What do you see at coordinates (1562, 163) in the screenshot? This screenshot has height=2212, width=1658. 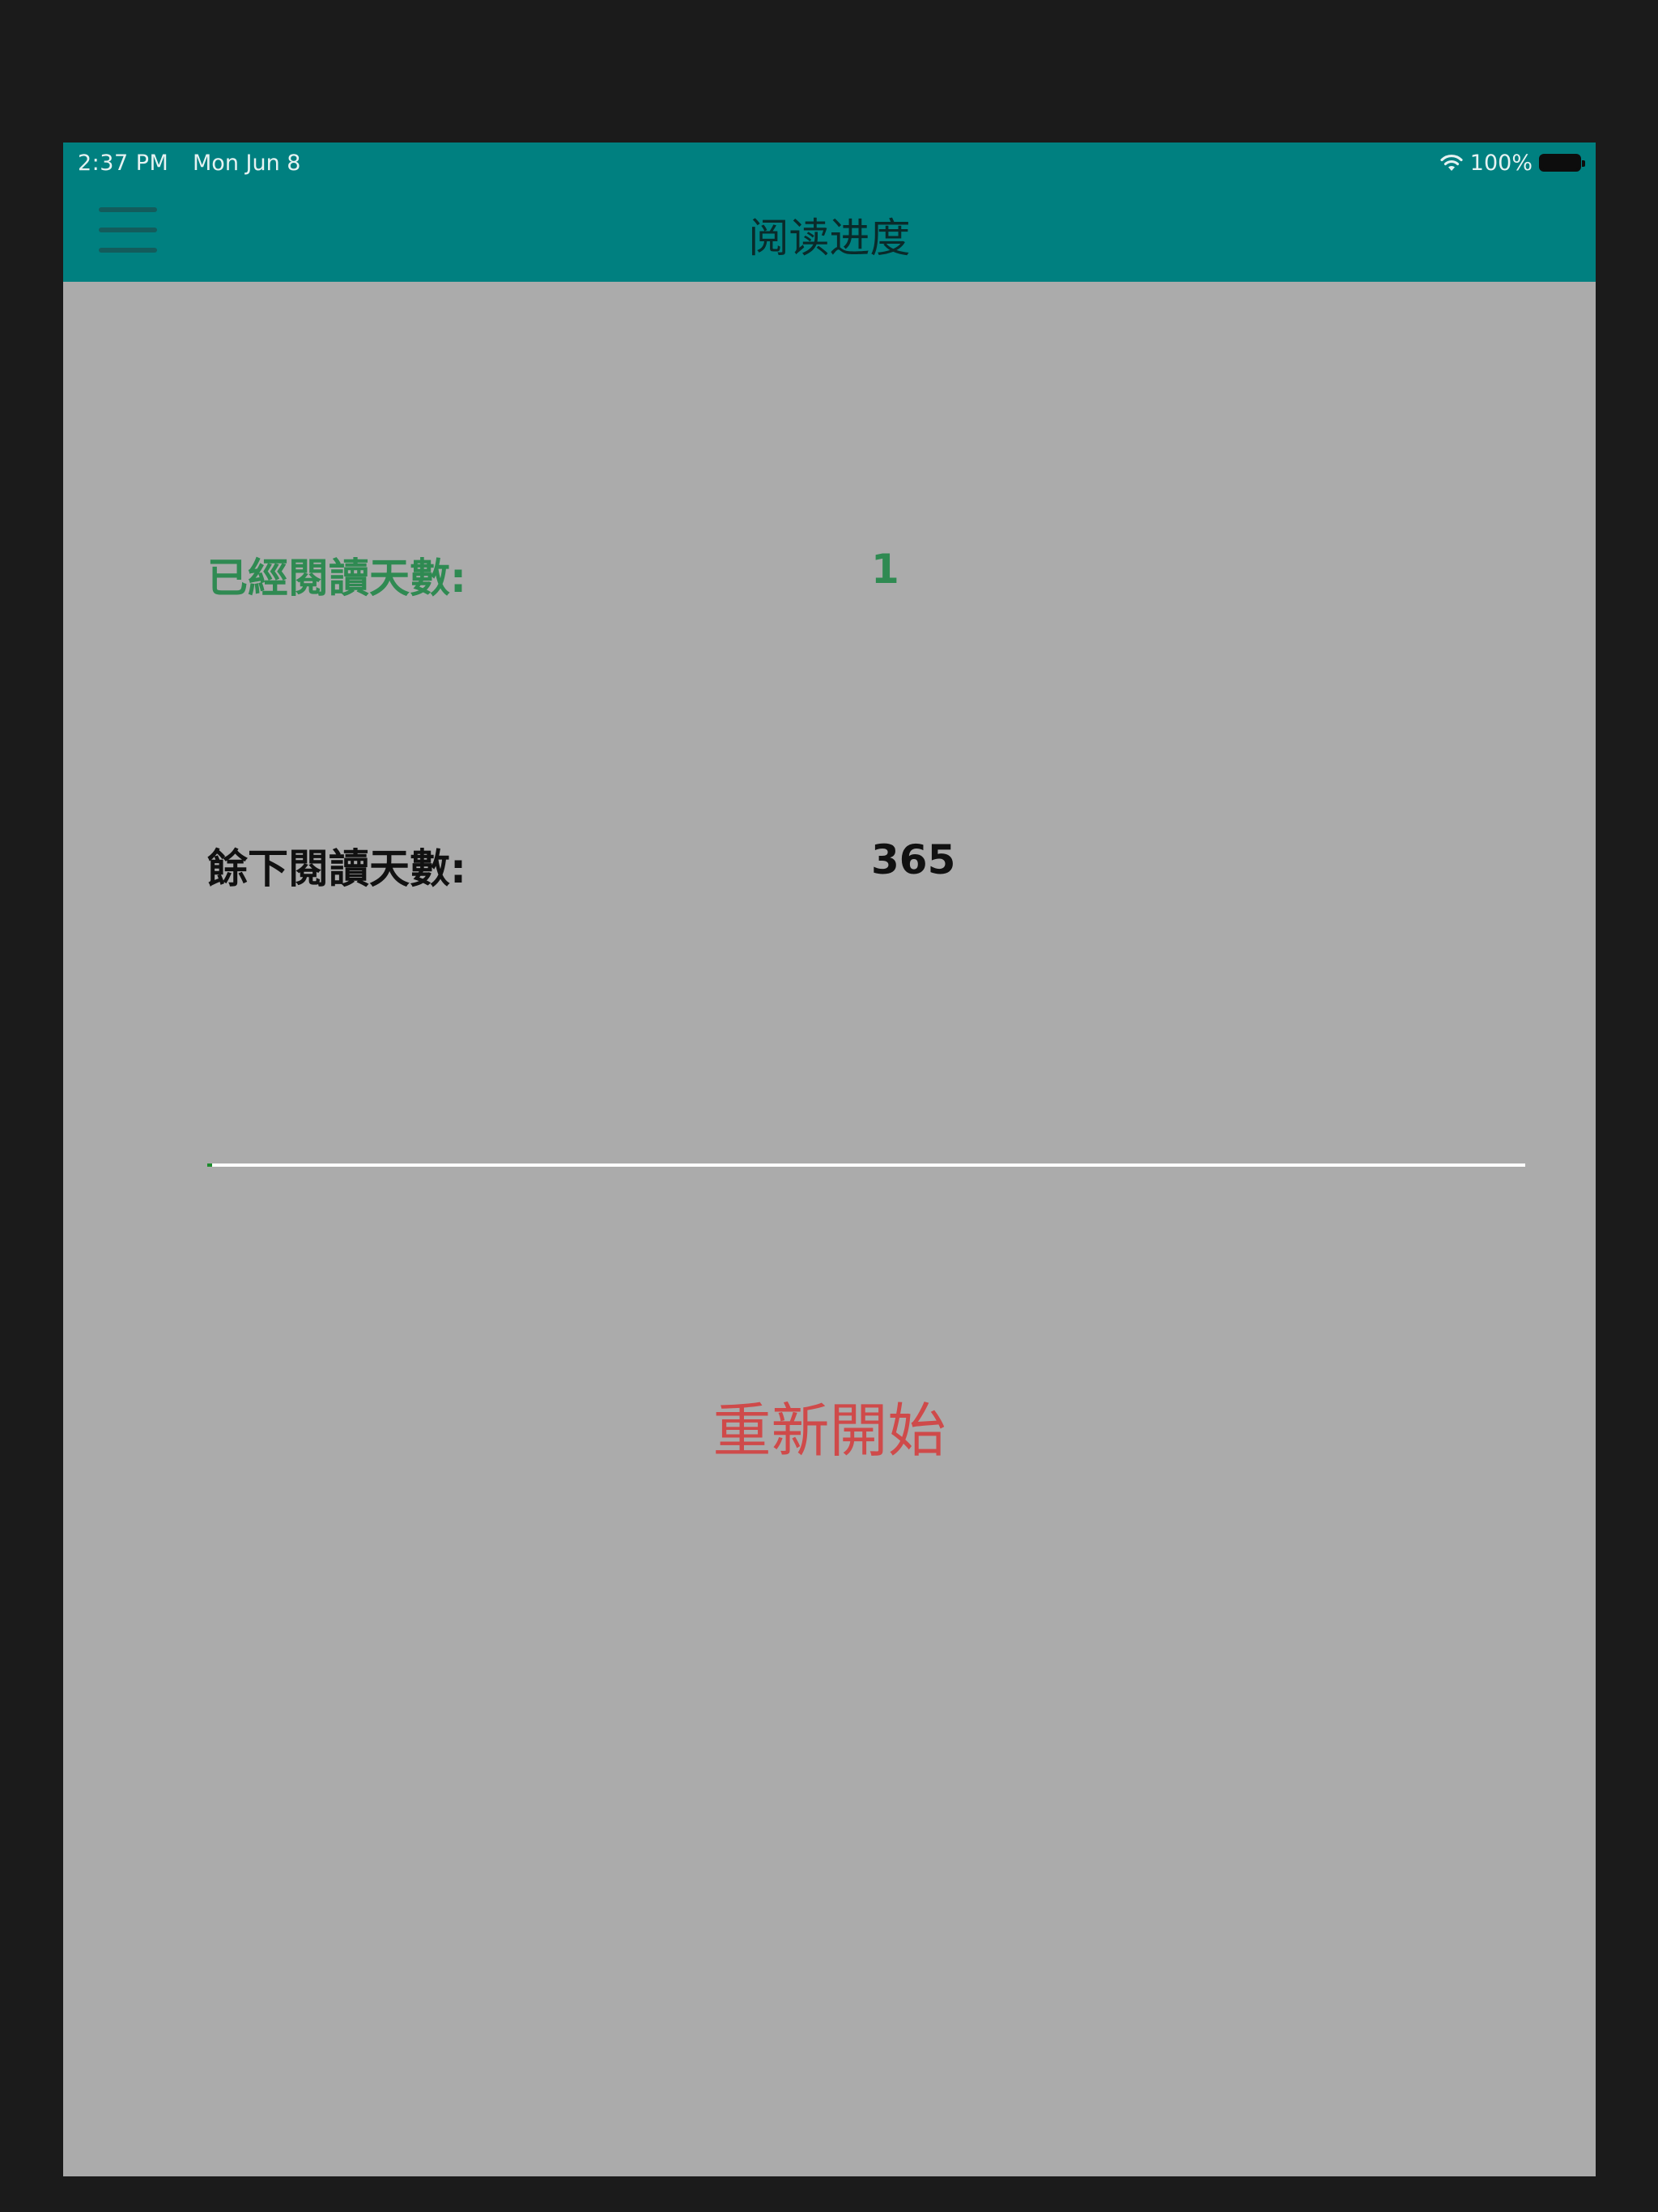 I see `battery-icon` at bounding box center [1562, 163].